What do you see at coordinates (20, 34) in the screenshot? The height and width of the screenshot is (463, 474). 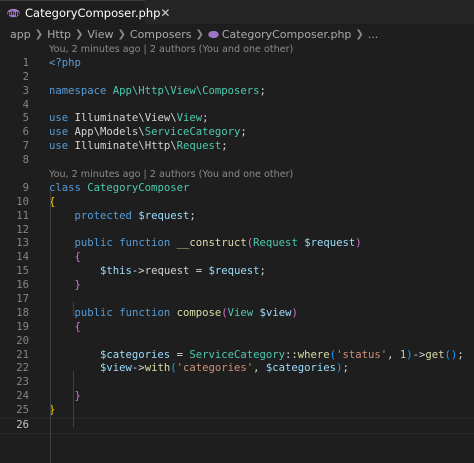 I see `breadcrumb-app: app` at bounding box center [20, 34].